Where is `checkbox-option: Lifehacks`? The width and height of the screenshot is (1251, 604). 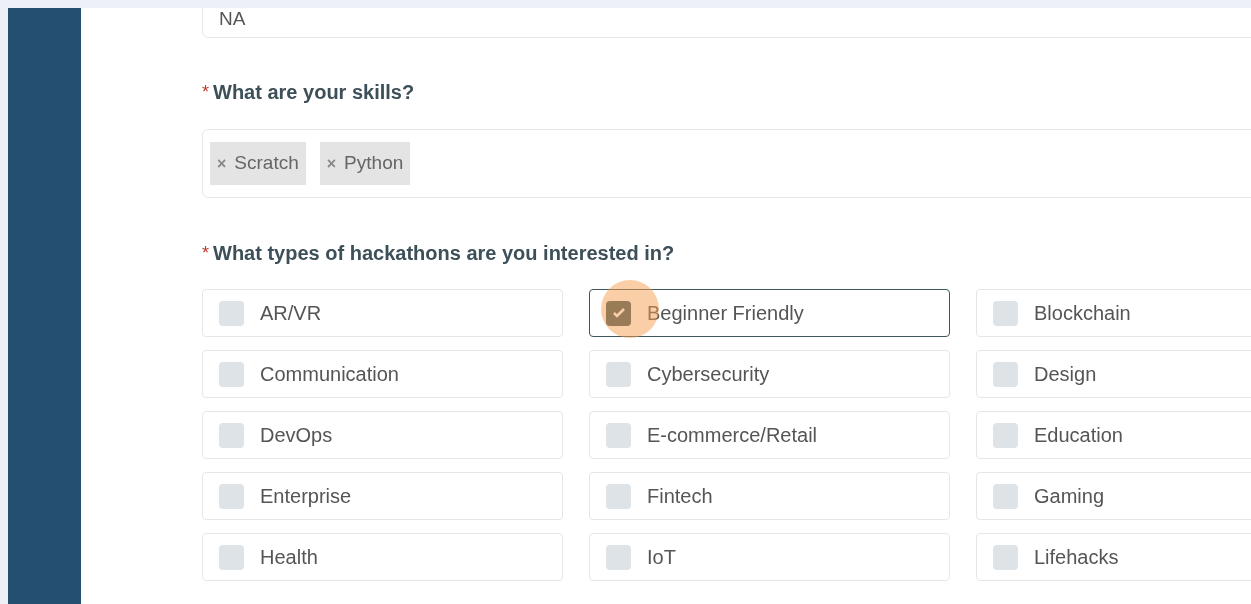
checkbox-option: Lifehacks is located at coordinates (1113, 557).